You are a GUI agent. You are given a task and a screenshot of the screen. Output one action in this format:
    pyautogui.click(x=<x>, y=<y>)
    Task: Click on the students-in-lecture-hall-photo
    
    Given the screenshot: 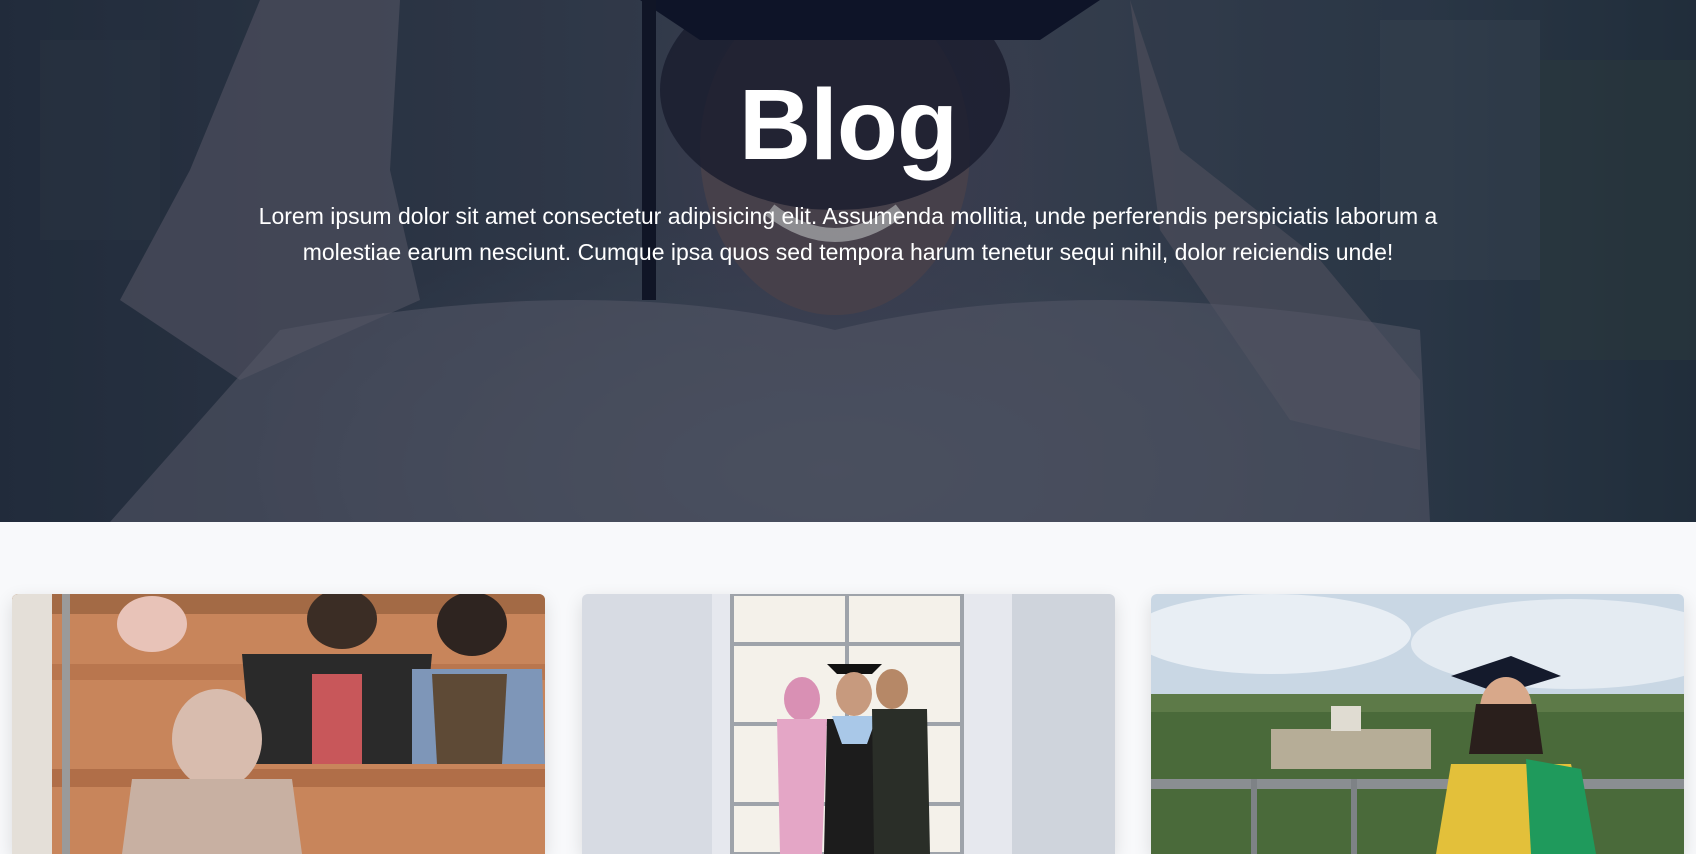 What is the action you would take?
    pyautogui.click(x=278, y=724)
    